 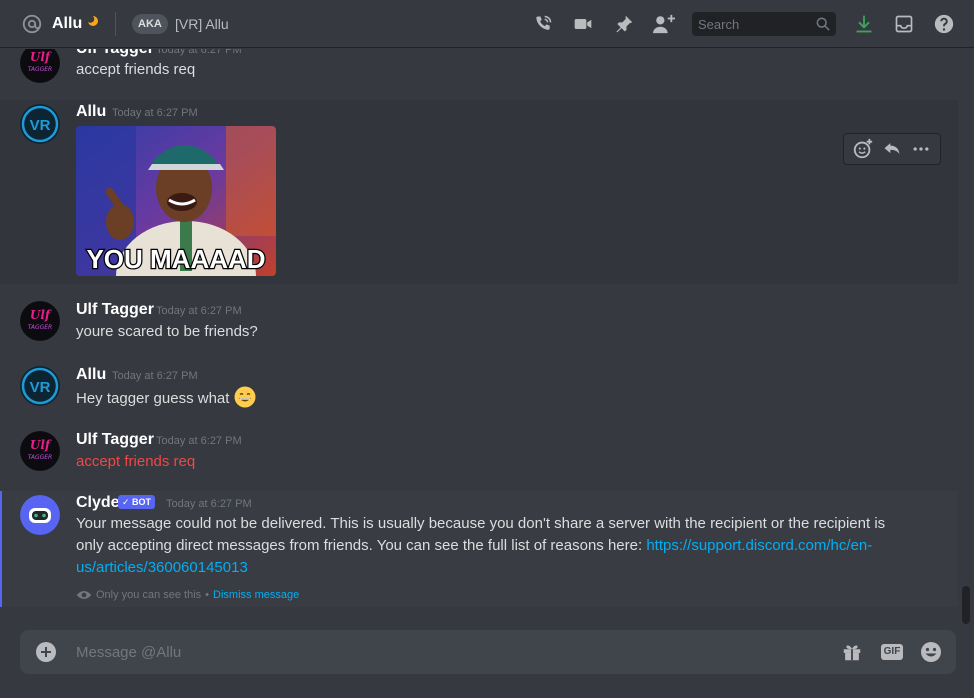 I want to click on message-text: accept friends req, so click(x=136, y=69).